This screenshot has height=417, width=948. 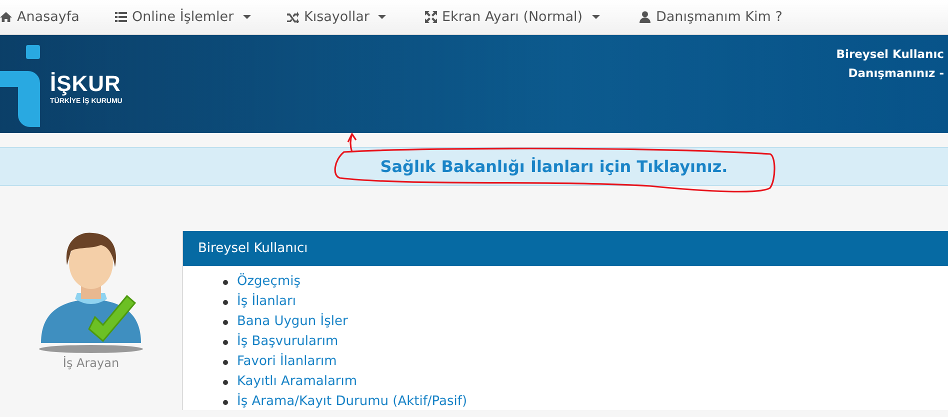 What do you see at coordinates (121, 17) in the screenshot?
I see `list-icon` at bounding box center [121, 17].